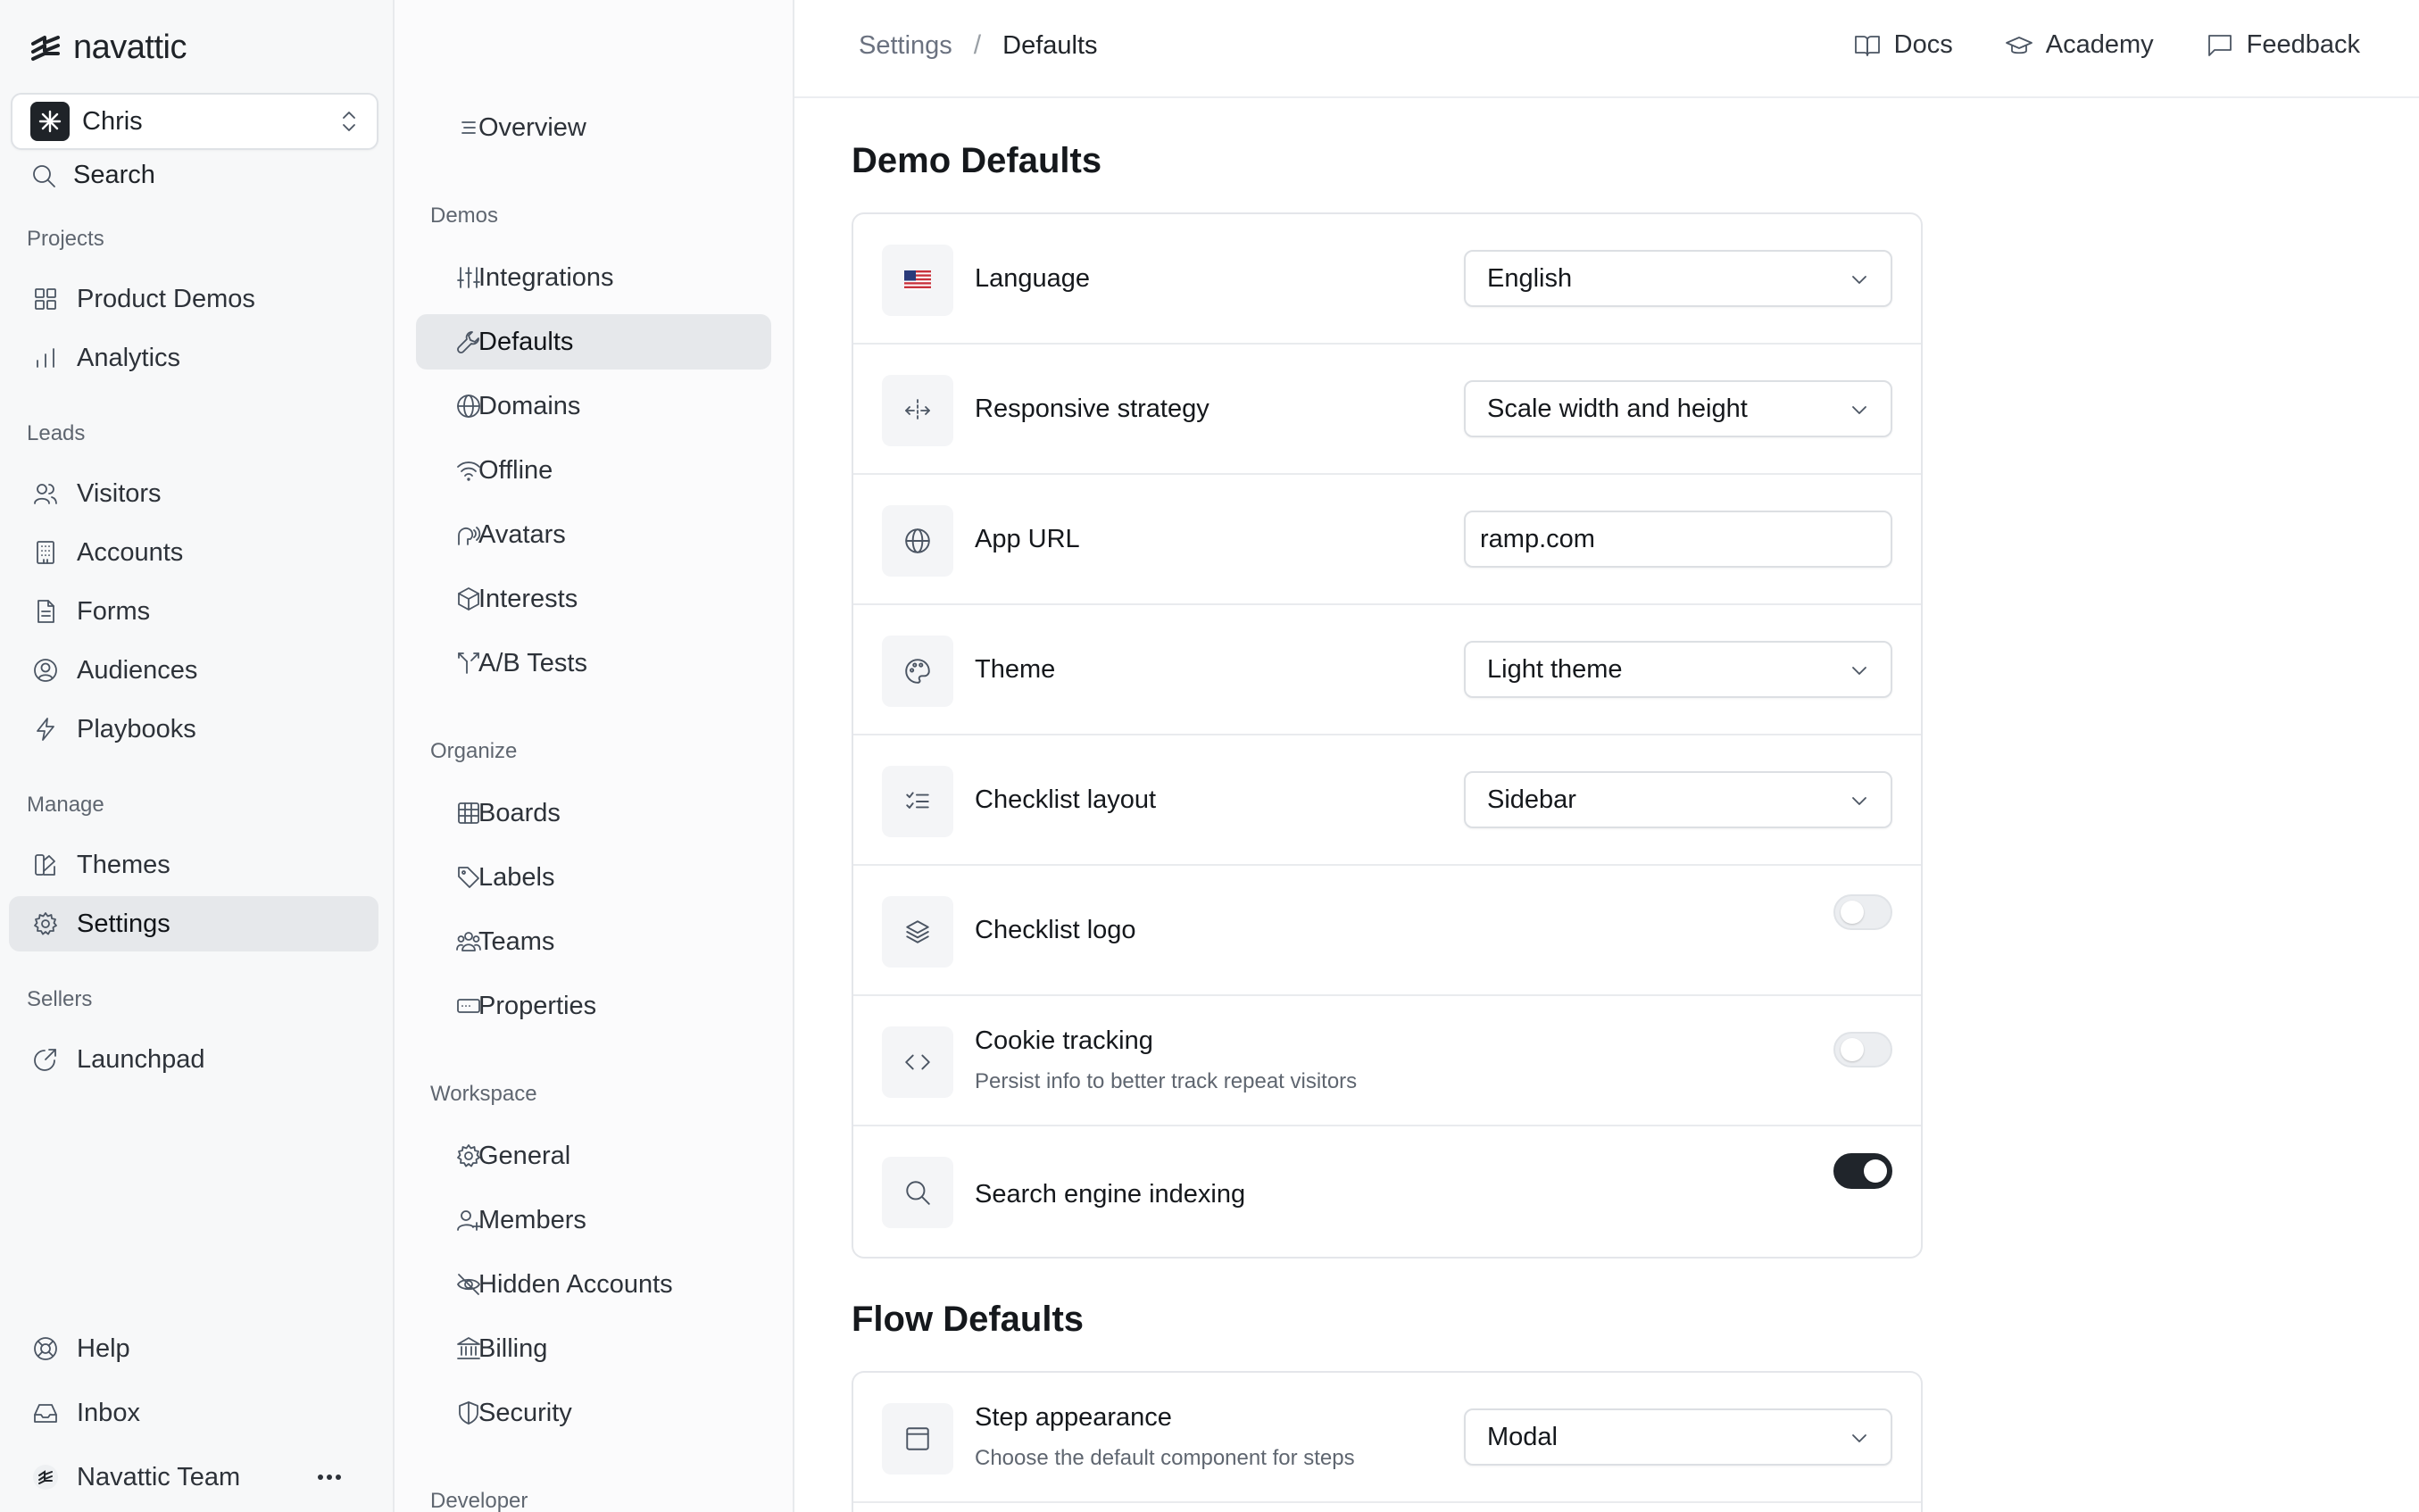 Image resolution: width=2419 pixels, height=1512 pixels. I want to click on checklist-logo-toggle, so click(1862, 912).